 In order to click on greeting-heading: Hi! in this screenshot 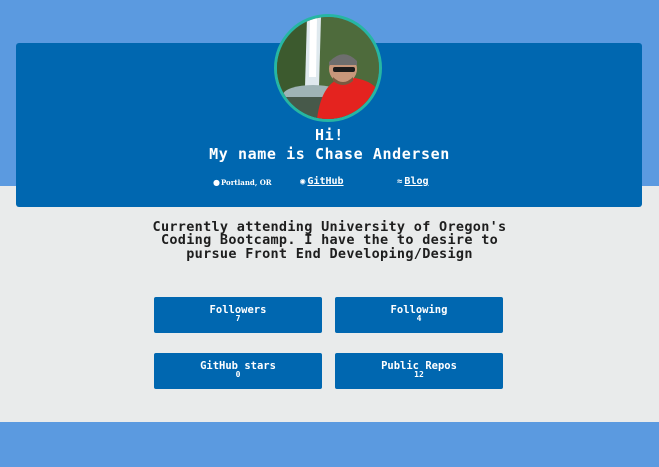, I will do `click(329, 135)`.